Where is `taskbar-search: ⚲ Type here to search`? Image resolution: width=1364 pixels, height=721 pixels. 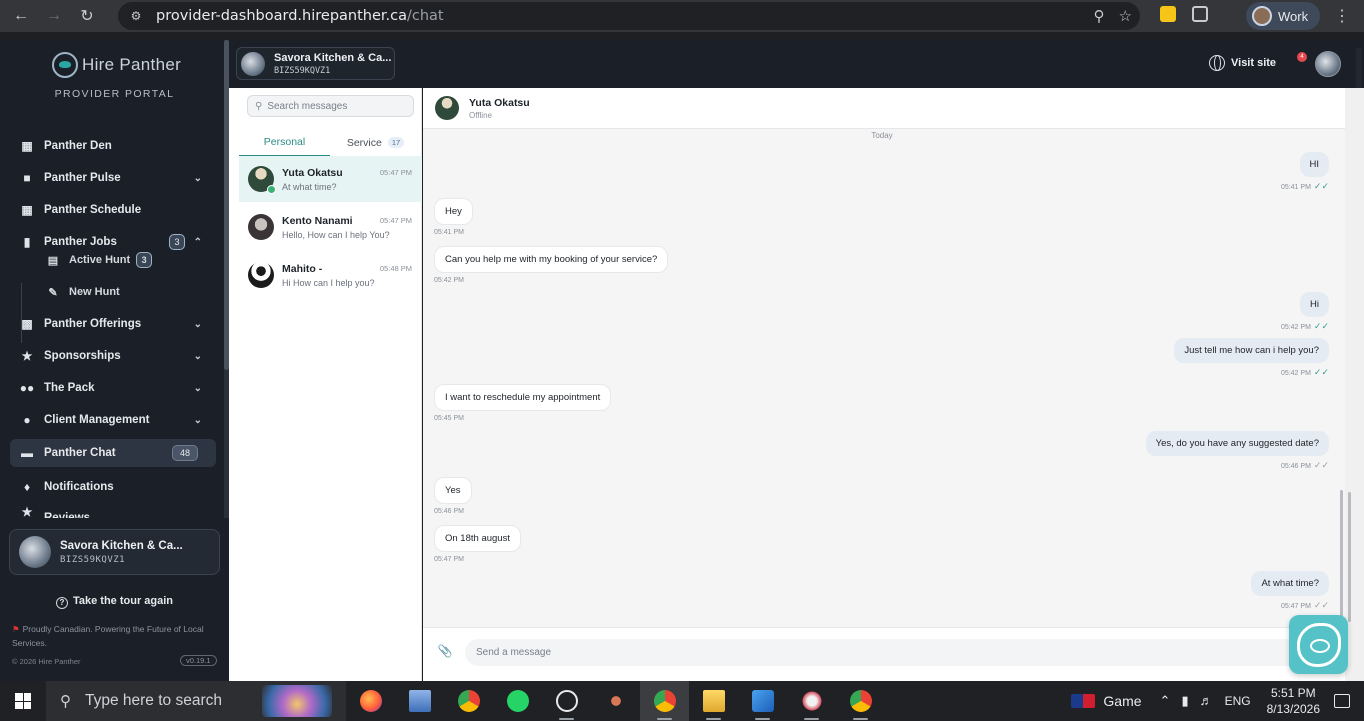
taskbar-search: ⚲ Type here to search is located at coordinates (196, 701).